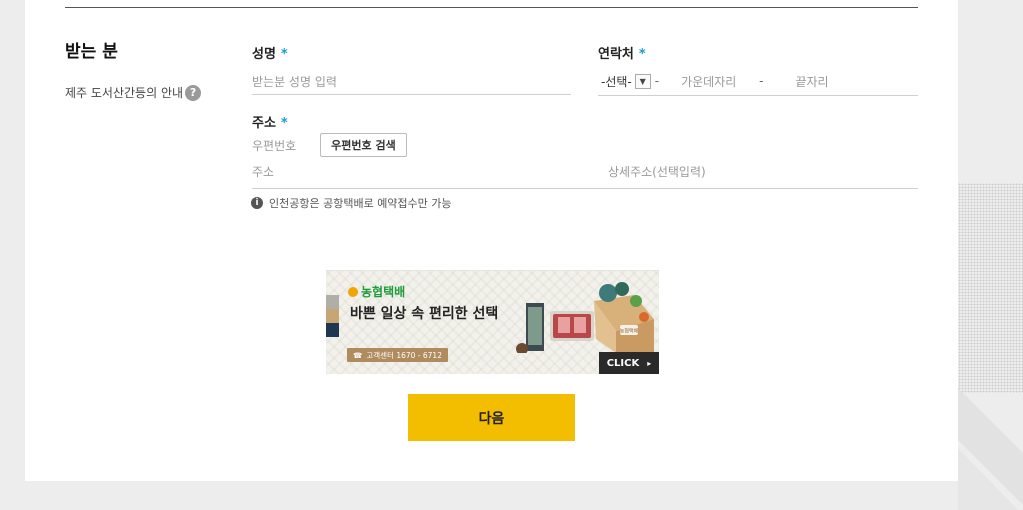 This screenshot has width=1023, height=510. I want to click on address-input: 주소, so click(263, 171).